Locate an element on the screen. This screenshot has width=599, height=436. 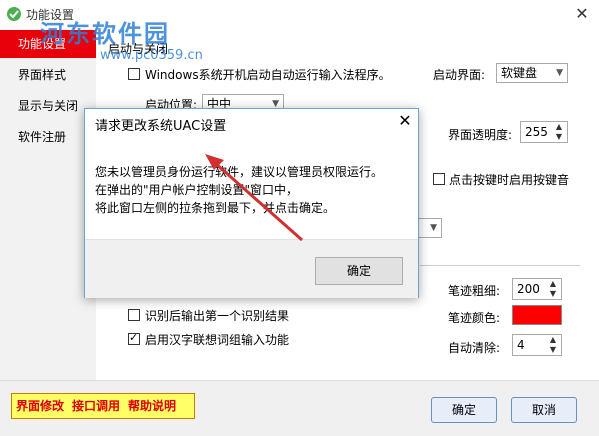
association-label: 启用汉字联想词组输入功能 is located at coordinates (217, 340).